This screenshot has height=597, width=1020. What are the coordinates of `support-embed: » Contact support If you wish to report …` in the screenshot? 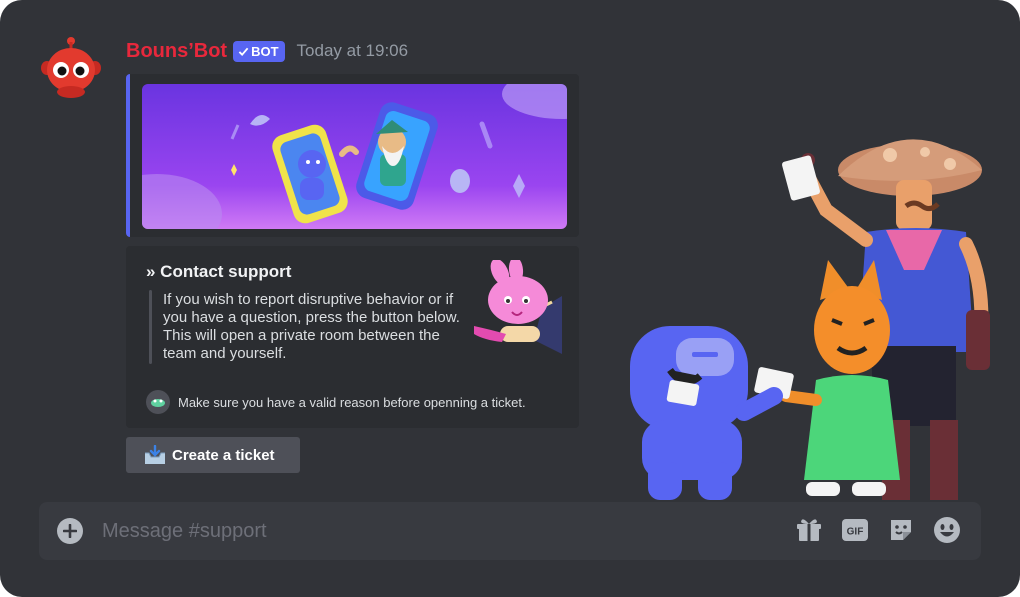 It's located at (352, 337).